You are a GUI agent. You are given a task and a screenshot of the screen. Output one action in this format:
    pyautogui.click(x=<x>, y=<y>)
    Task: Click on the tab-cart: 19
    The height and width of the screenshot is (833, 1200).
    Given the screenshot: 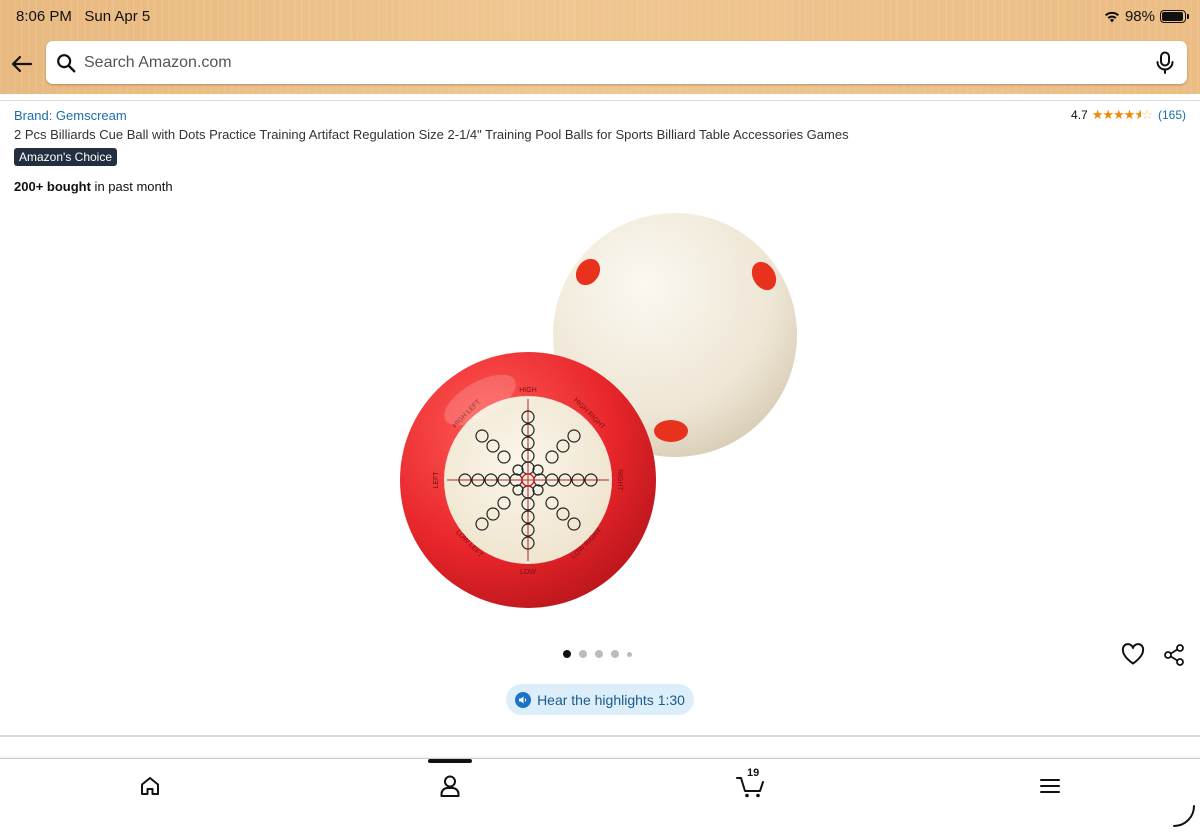 What is the action you would take?
    pyautogui.click(x=751, y=784)
    